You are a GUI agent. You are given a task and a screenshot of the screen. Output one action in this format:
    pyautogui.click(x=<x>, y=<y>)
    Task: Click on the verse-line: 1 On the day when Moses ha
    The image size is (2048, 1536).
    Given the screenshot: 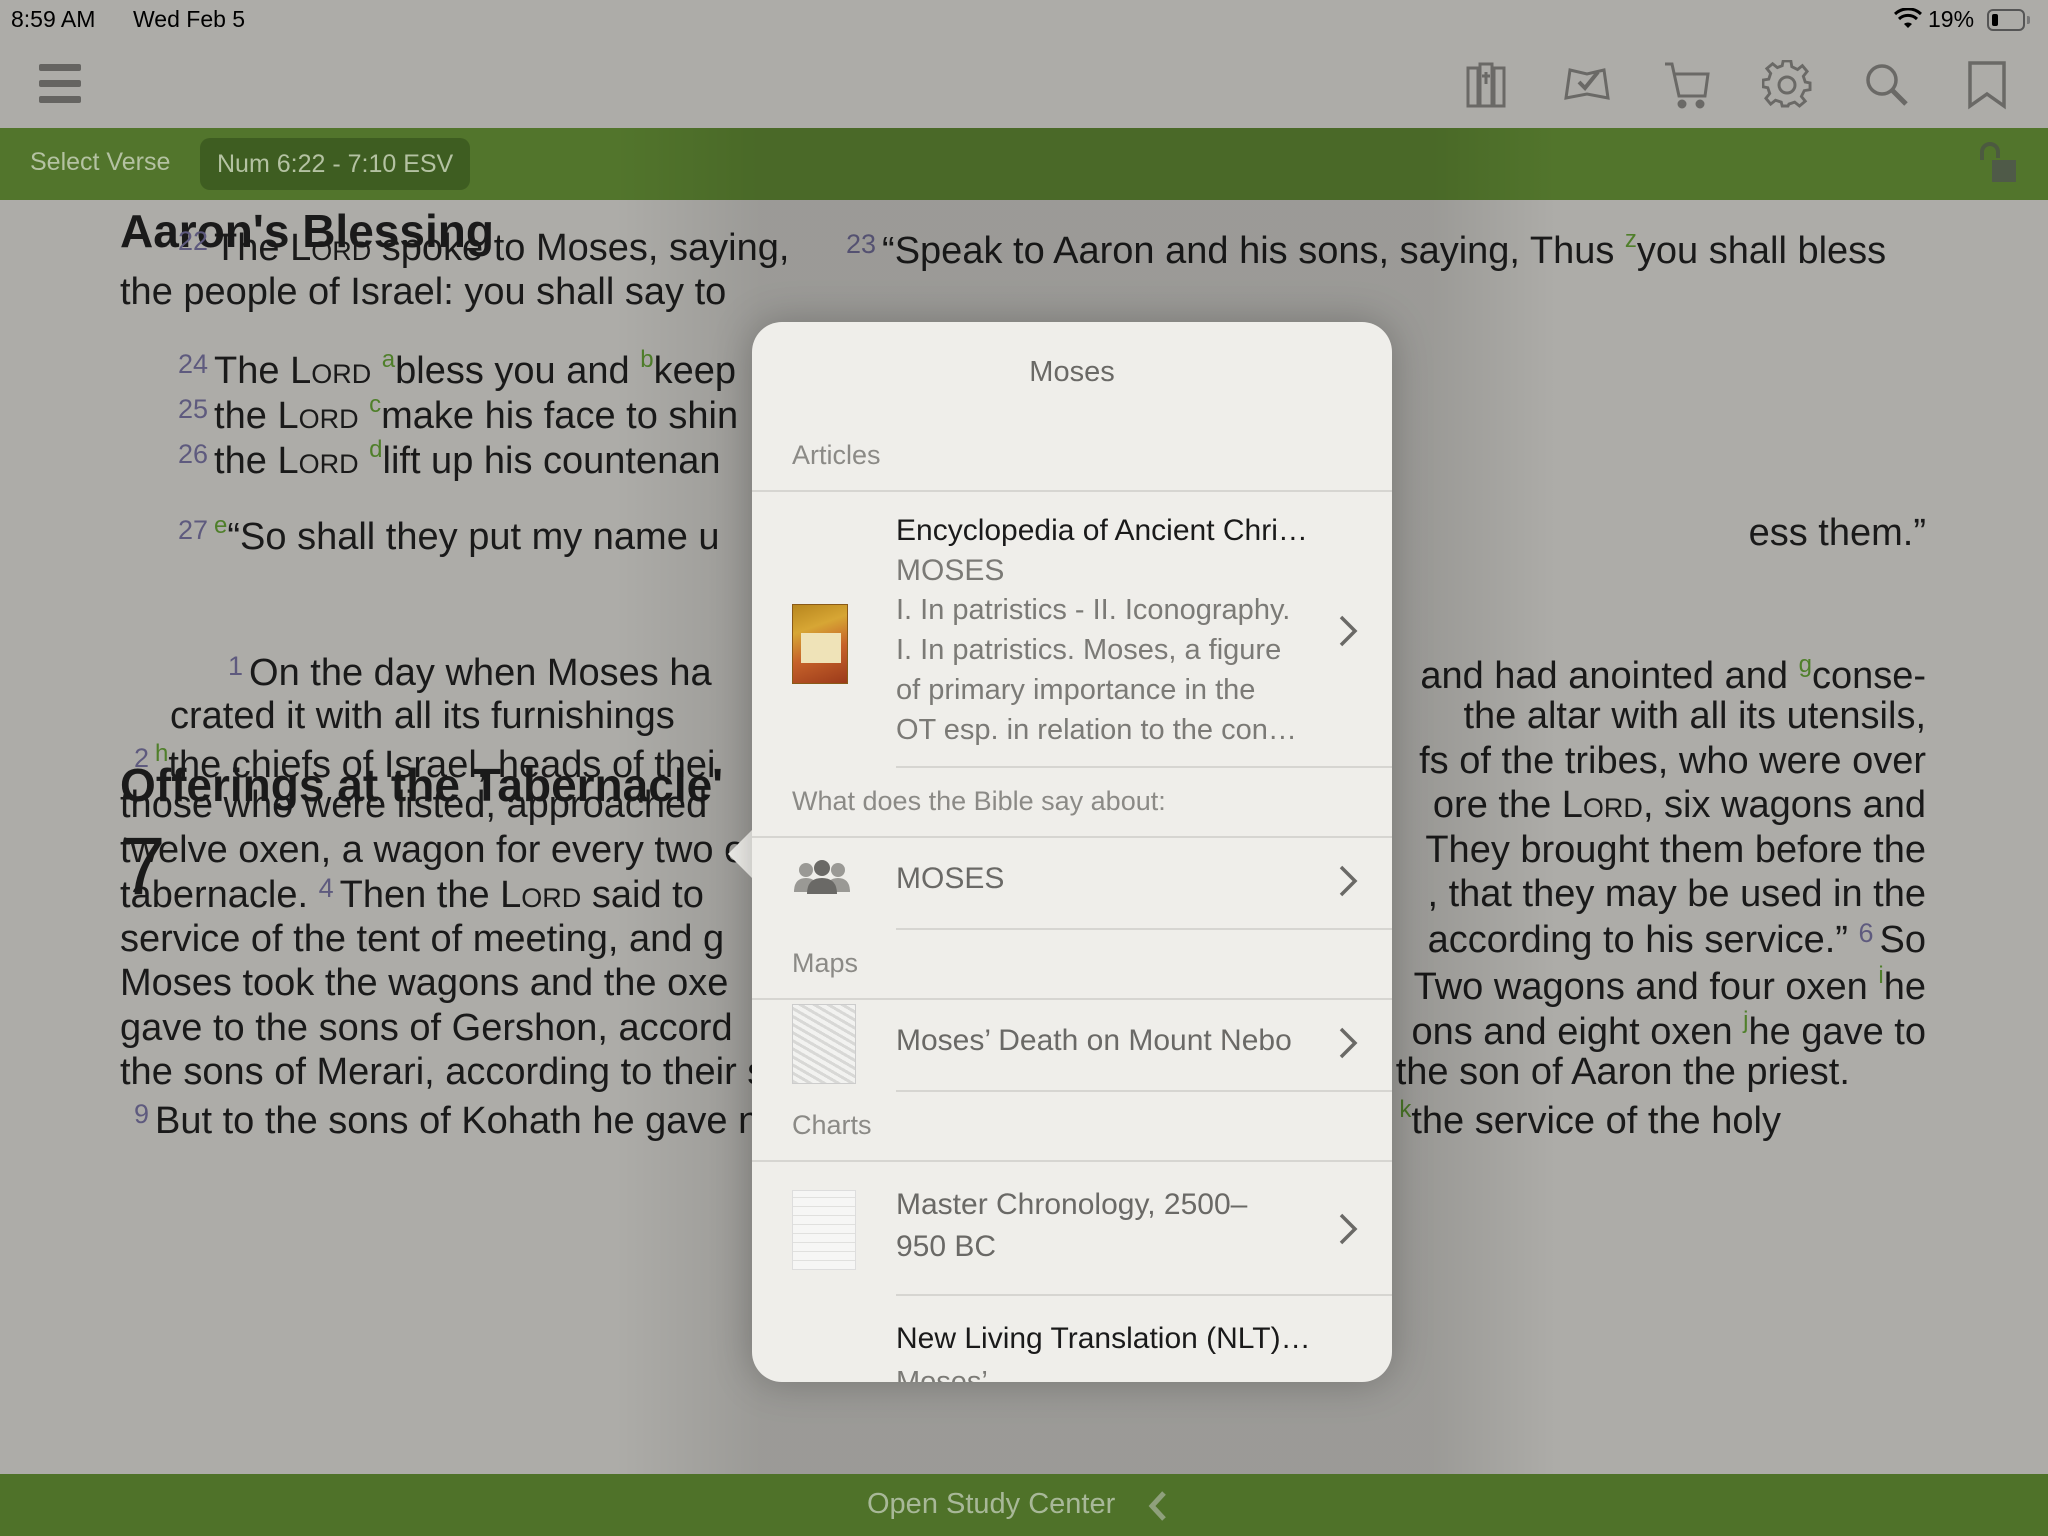 What is the action you would take?
    pyautogui.click(x=470, y=672)
    